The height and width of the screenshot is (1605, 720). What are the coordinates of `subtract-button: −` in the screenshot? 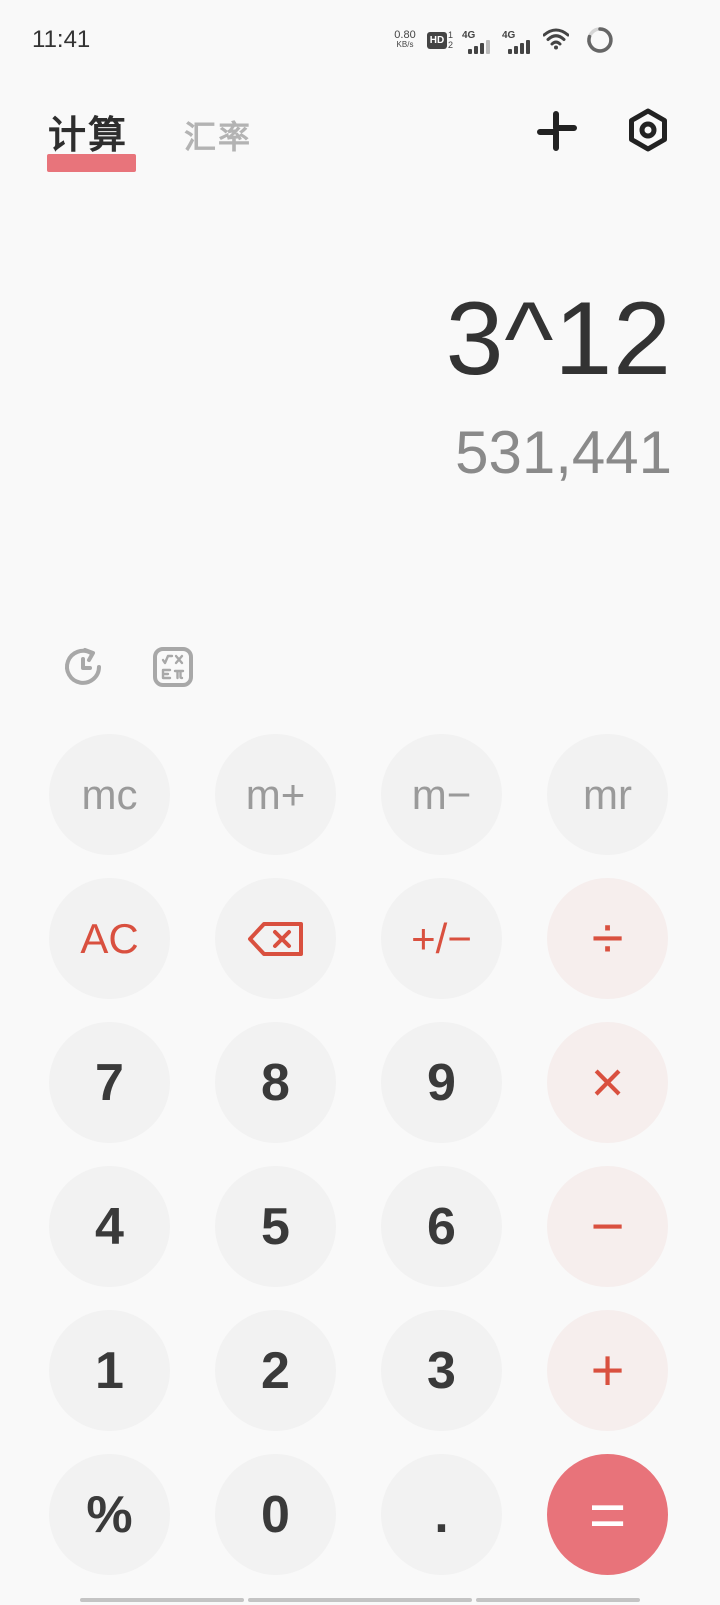 It's located at (607, 1226).